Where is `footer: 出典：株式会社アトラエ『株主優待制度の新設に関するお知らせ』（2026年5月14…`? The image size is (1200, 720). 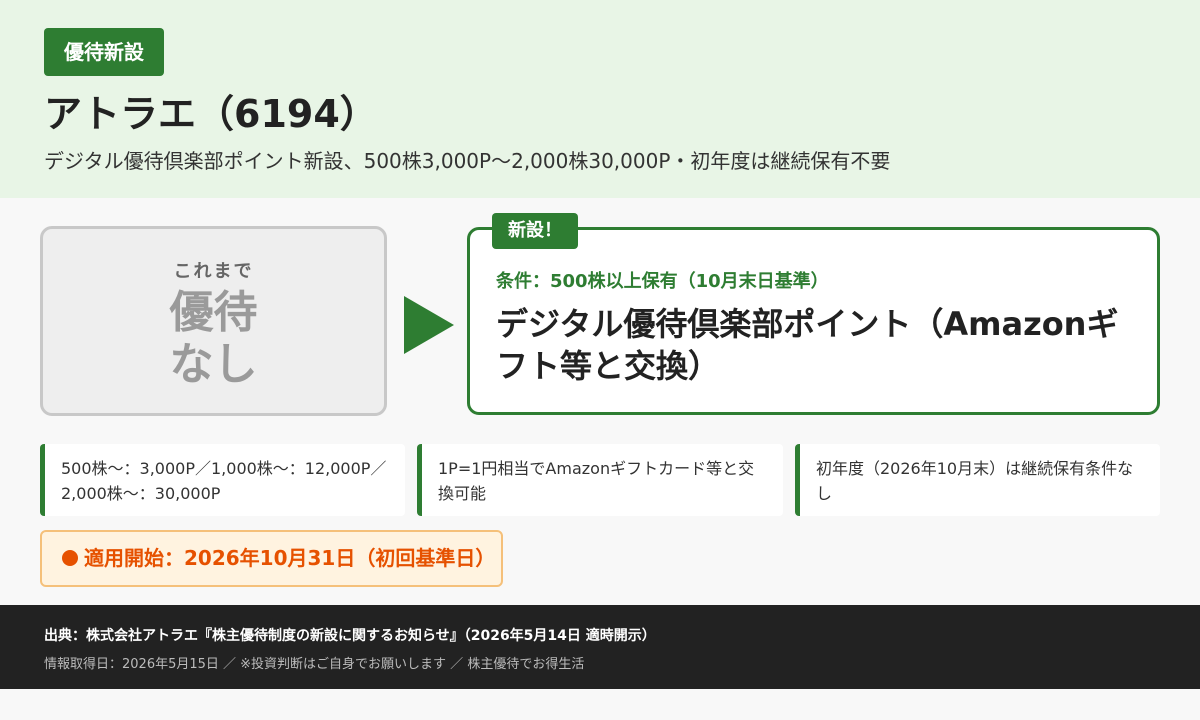
footer: 出典：株式会社アトラエ『株主優待制度の新設に関するお知らせ』（2026年5月14… is located at coordinates (600, 647).